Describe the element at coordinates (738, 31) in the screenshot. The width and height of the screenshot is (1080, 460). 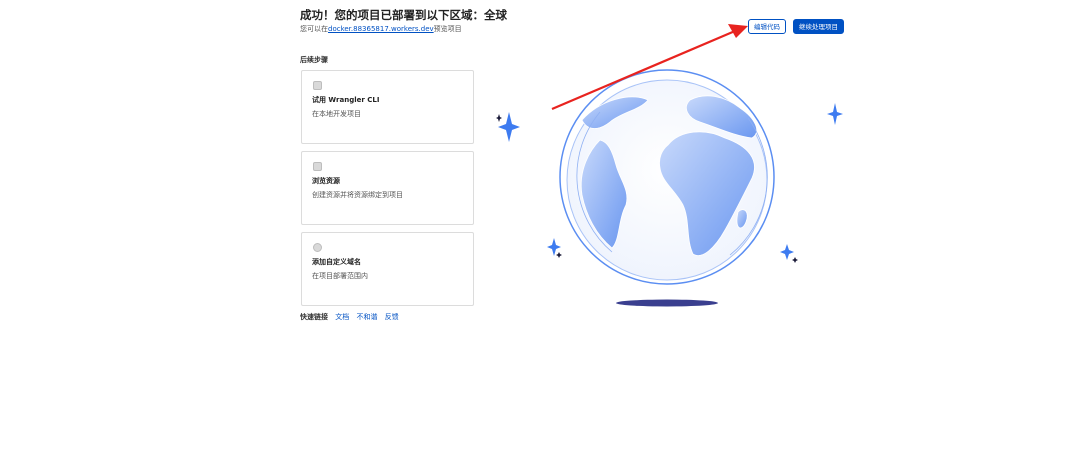
I see `annotation-arrow-head` at that location.